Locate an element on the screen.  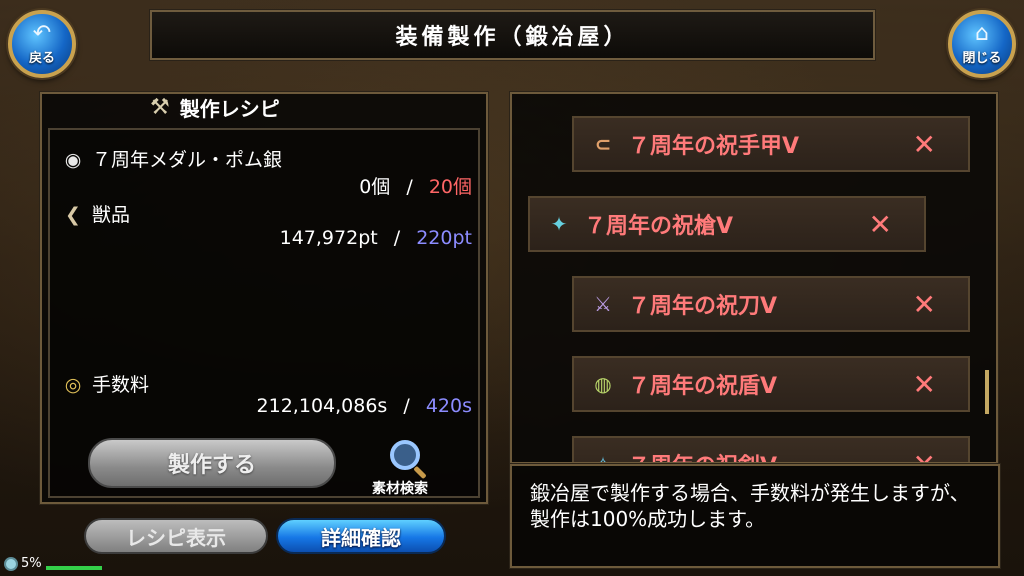
fee-row: ◎ 手数料 is located at coordinates (104, 383).